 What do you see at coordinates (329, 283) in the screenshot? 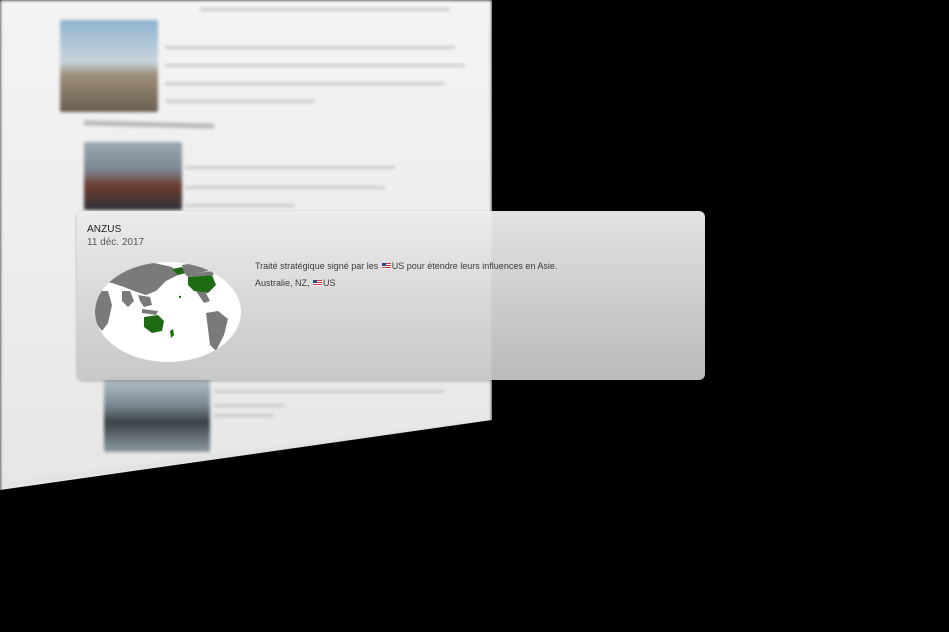
I see `members-flag-code: US` at bounding box center [329, 283].